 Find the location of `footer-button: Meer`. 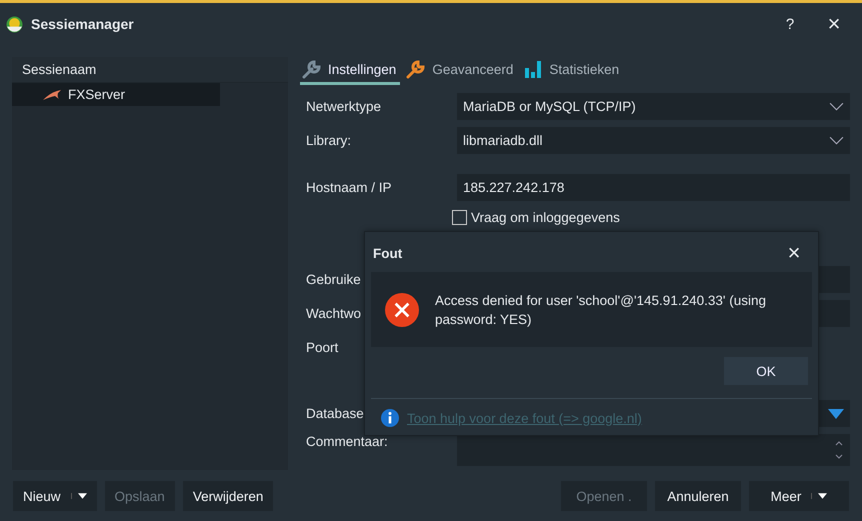

footer-button: Meer is located at coordinates (799, 496).